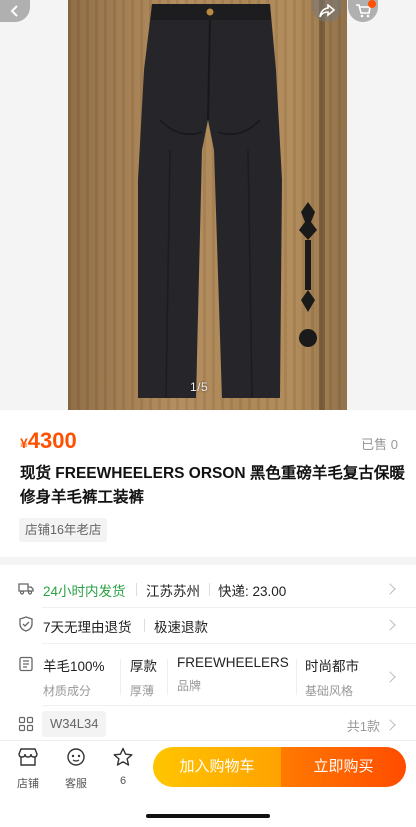  I want to click on attr-value: 时尚都市, so click(332, 666).